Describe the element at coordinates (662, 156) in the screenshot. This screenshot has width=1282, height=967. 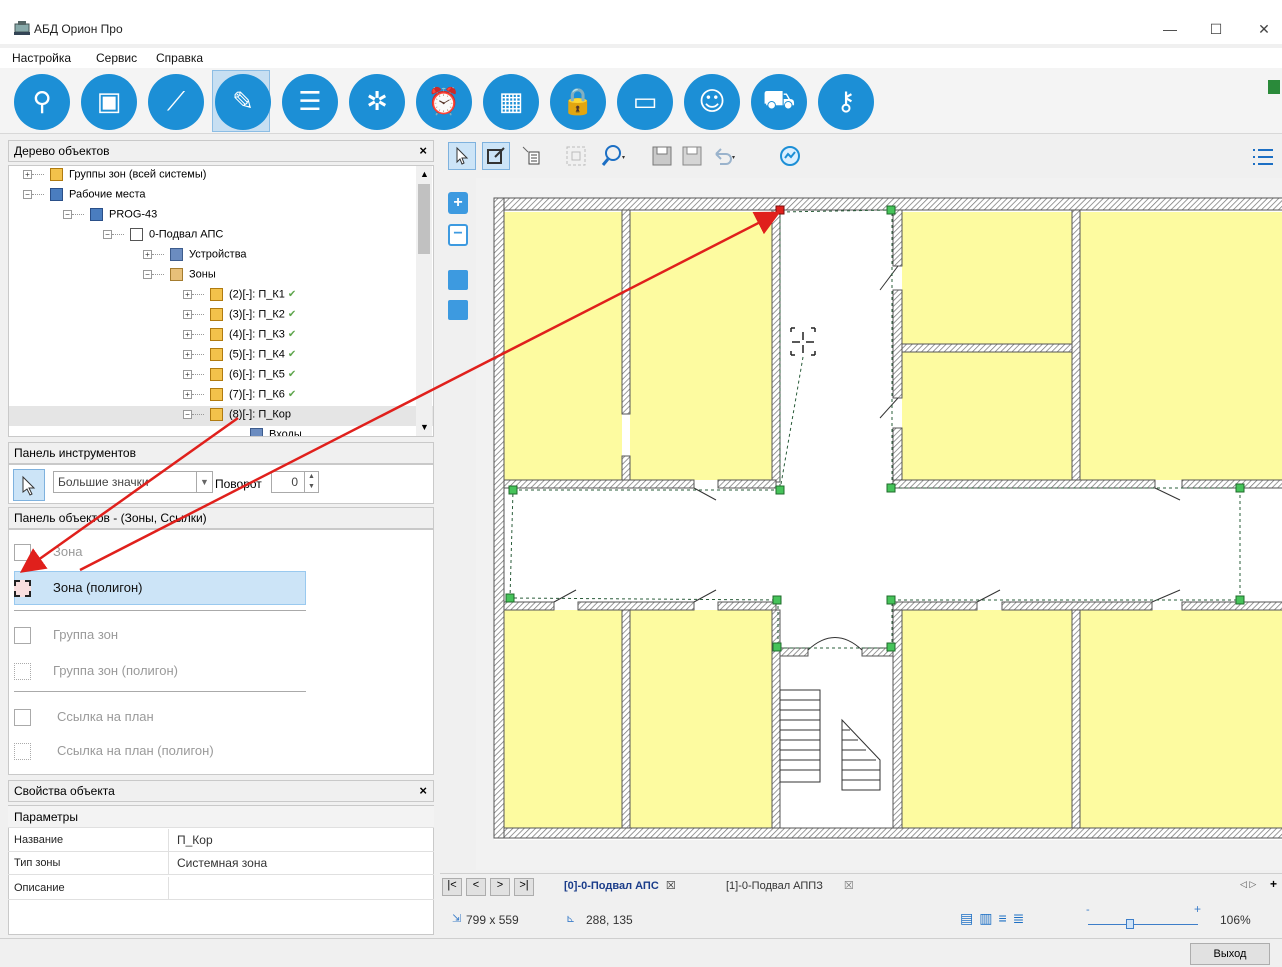
I see `save-icon` at that location.